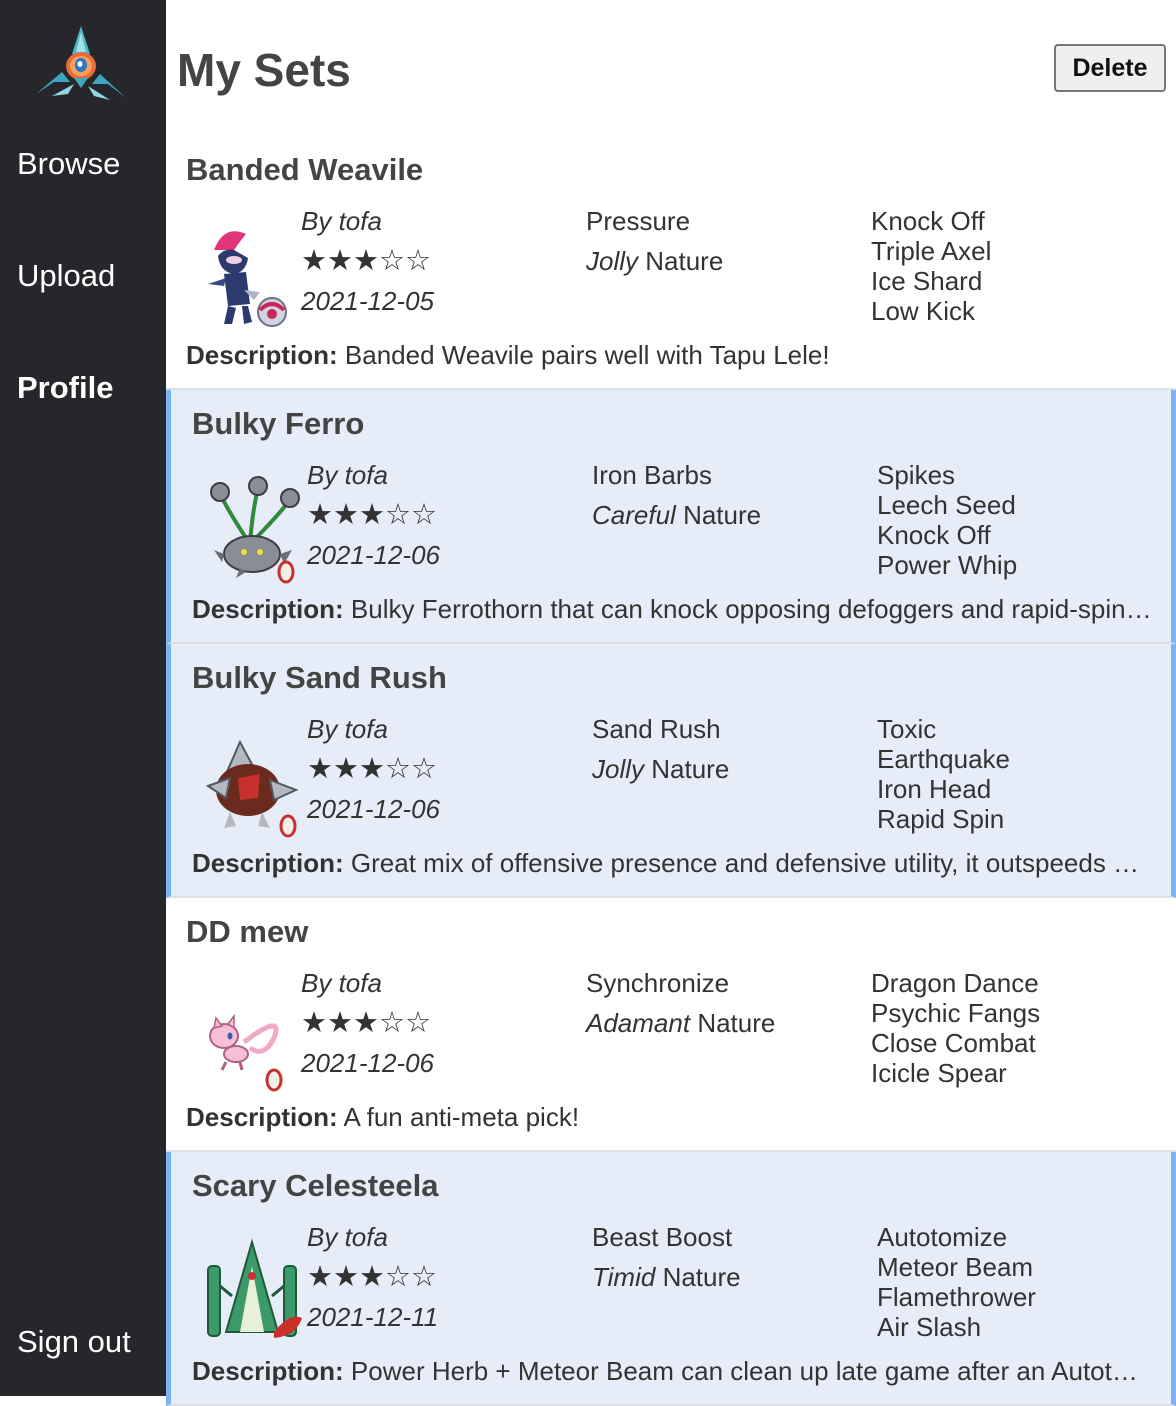 This screenshot has width=1176, height=1406. I want to click on move-item: Flamethrower, so click(956, 1297).